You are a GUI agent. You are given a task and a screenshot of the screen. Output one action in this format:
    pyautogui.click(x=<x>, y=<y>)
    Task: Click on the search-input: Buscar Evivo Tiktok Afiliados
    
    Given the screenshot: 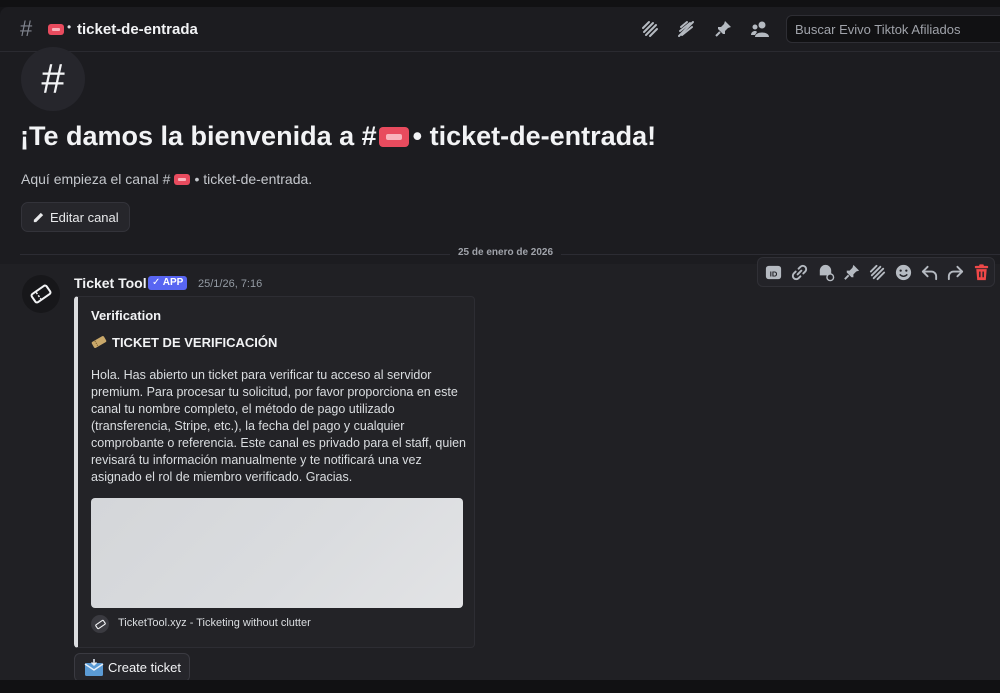 What is the action you would take?
    pyautogui.click(x=893, y=29)
    